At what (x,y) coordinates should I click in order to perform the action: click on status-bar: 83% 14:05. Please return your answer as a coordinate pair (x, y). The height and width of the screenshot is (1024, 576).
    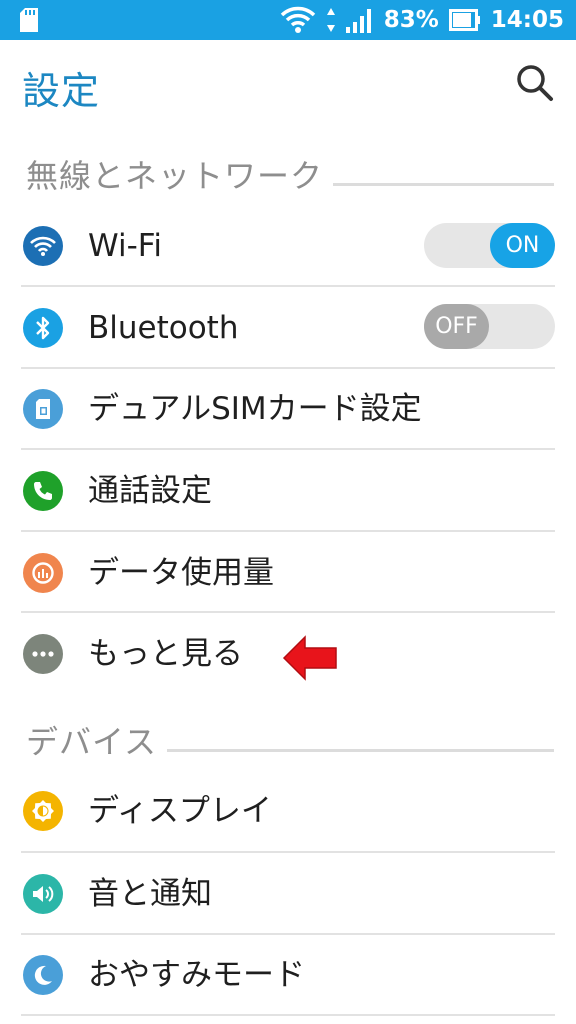
    Looking at the image, I should click on (288, 20).